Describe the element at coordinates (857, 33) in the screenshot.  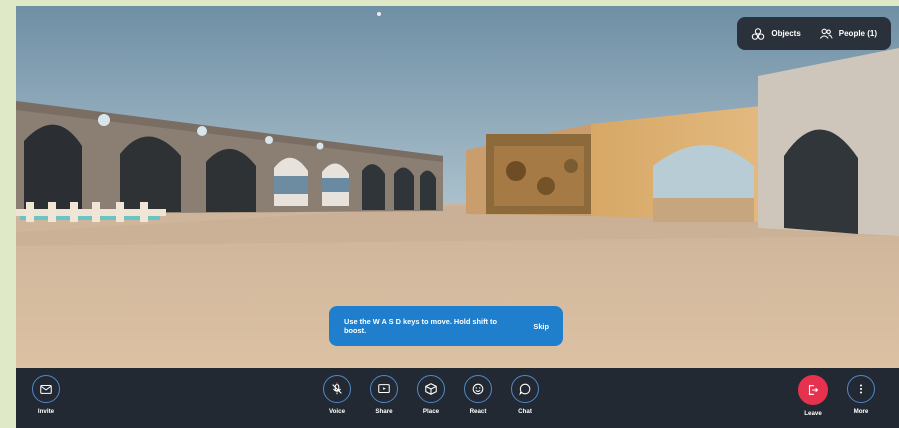
I see `people-label: People (1)` at that location.